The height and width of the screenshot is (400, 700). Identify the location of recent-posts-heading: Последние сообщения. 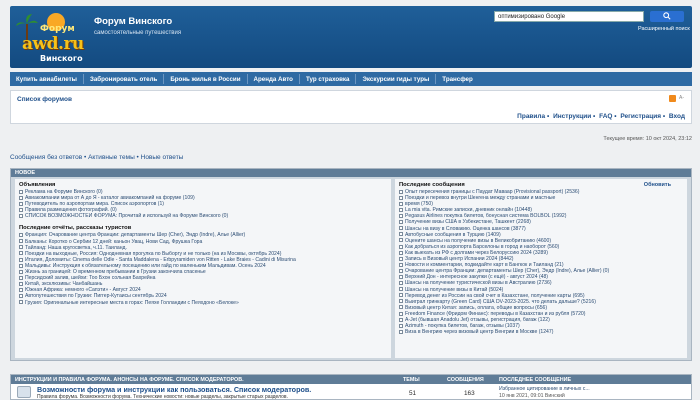
(432, 185).